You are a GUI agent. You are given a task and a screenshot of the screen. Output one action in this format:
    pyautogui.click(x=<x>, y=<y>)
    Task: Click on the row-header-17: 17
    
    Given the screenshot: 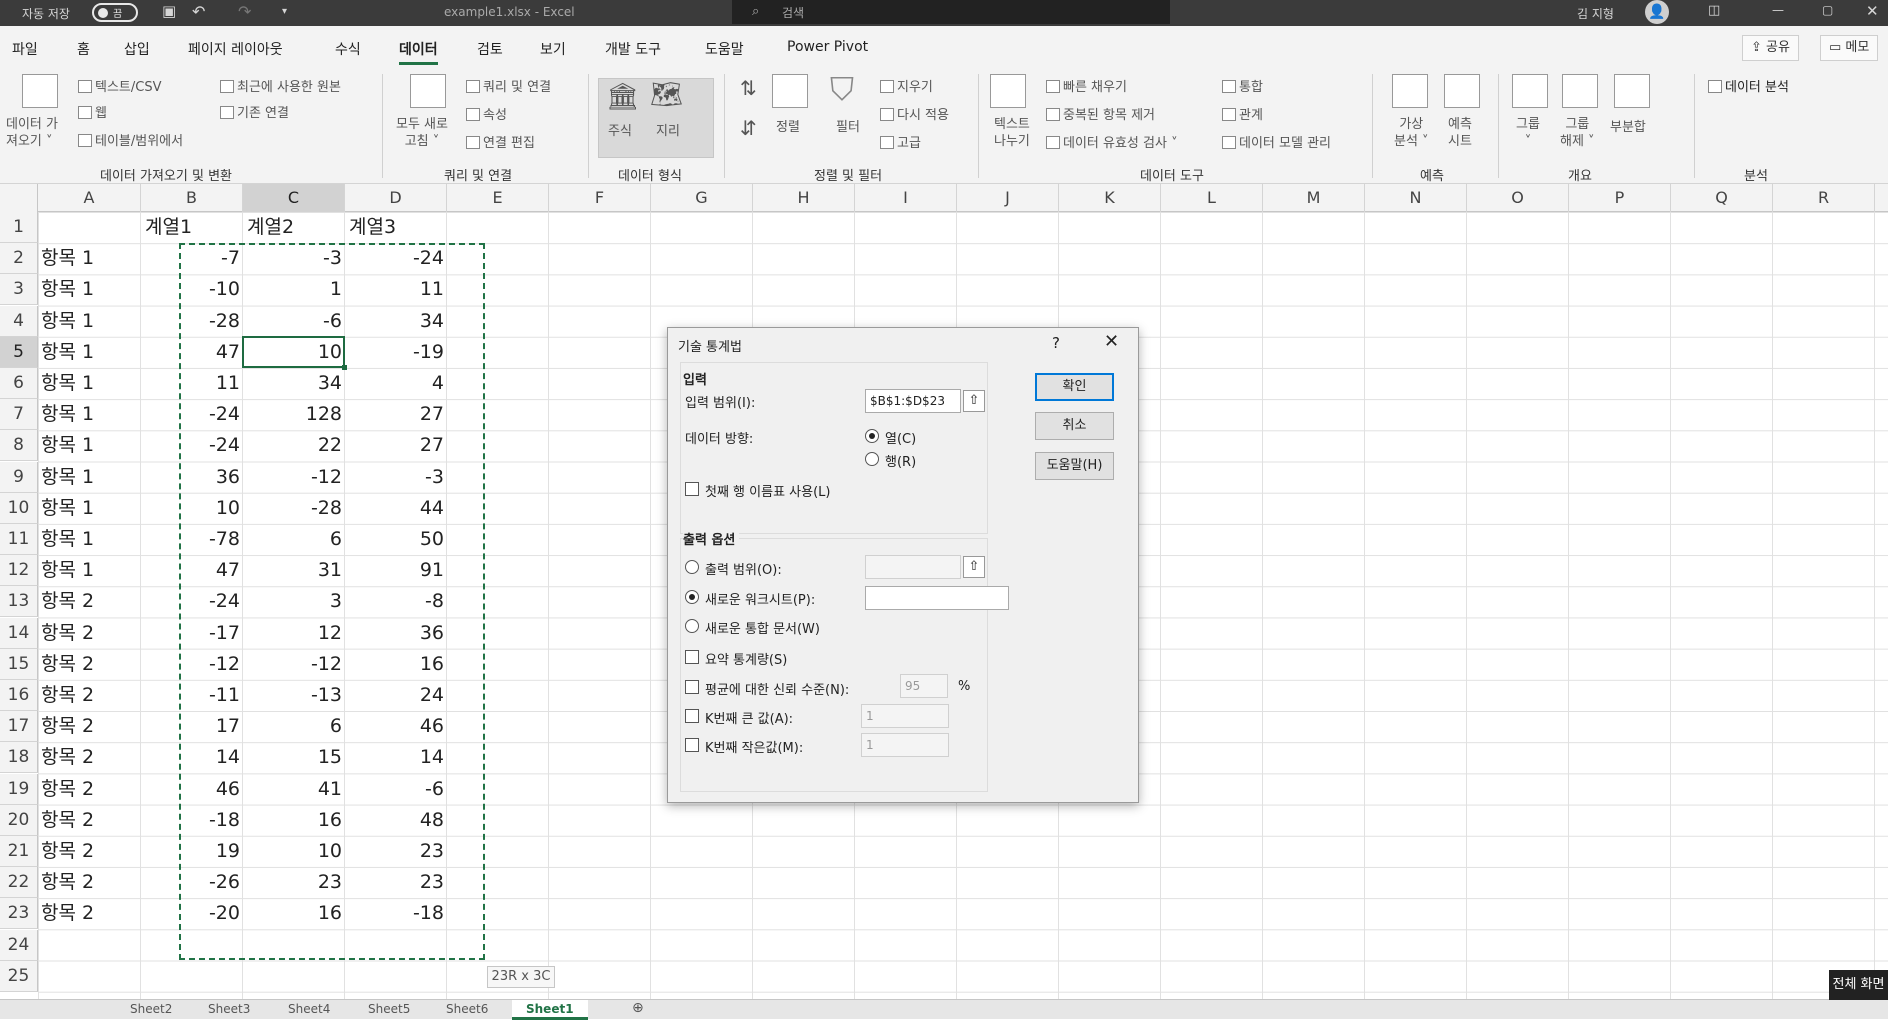 What is the action you would take?
    pyautogui.click(x=19, y=727)
    